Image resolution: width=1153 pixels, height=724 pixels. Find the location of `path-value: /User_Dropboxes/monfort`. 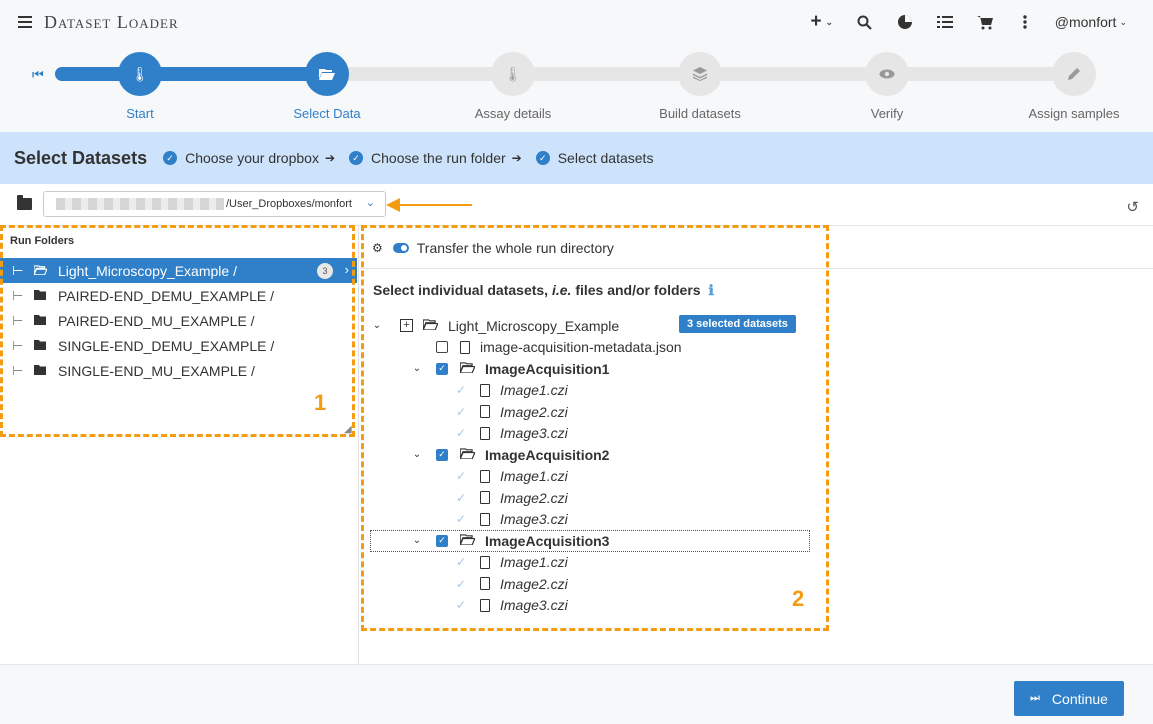

path-value: /User_Dropboxes/monfort is located at coordinates (289, 204).